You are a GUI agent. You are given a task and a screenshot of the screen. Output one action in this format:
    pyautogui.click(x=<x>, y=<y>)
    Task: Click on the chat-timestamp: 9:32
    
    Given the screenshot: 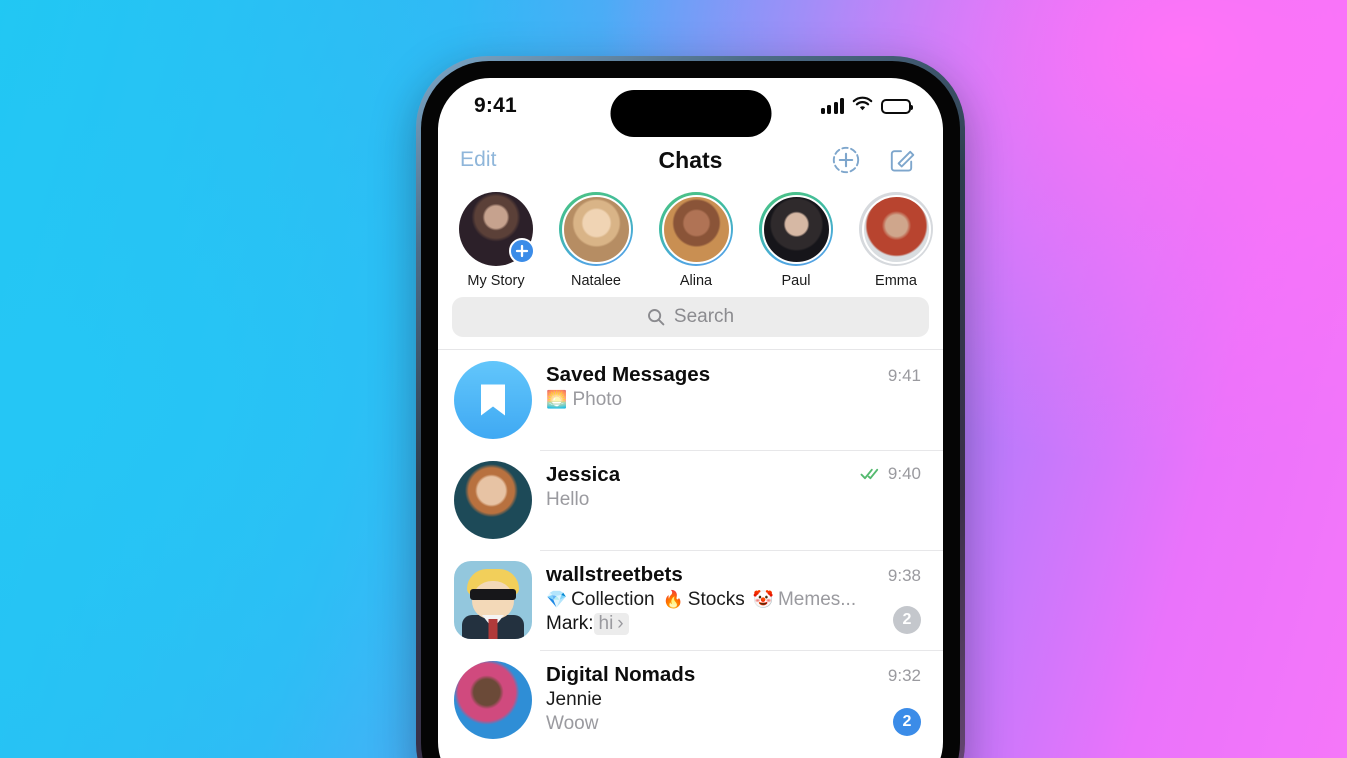 What is the action you would take?
    pyautogui.click(x=904, y=675)
    